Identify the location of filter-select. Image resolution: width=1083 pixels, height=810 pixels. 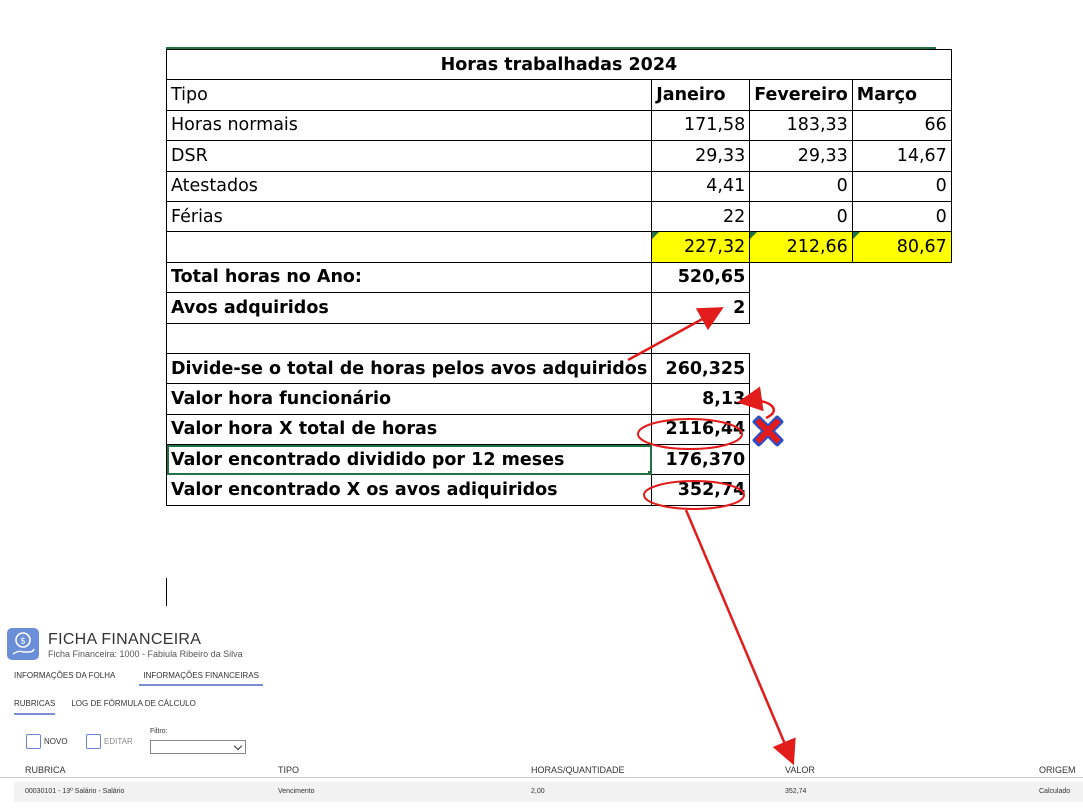
(198, 747).